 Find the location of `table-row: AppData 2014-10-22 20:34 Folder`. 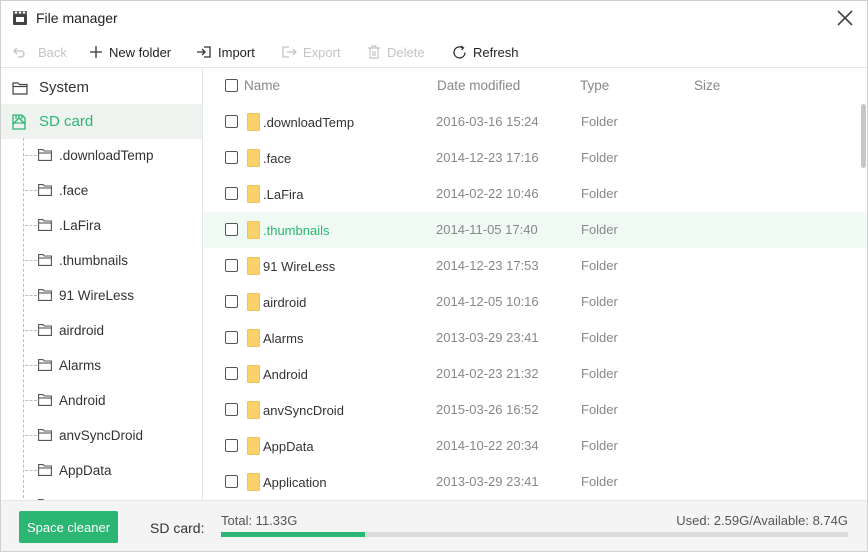

table-row: AppData 2014-10-22 20:34 Folder is located at coordinates (535, 446).